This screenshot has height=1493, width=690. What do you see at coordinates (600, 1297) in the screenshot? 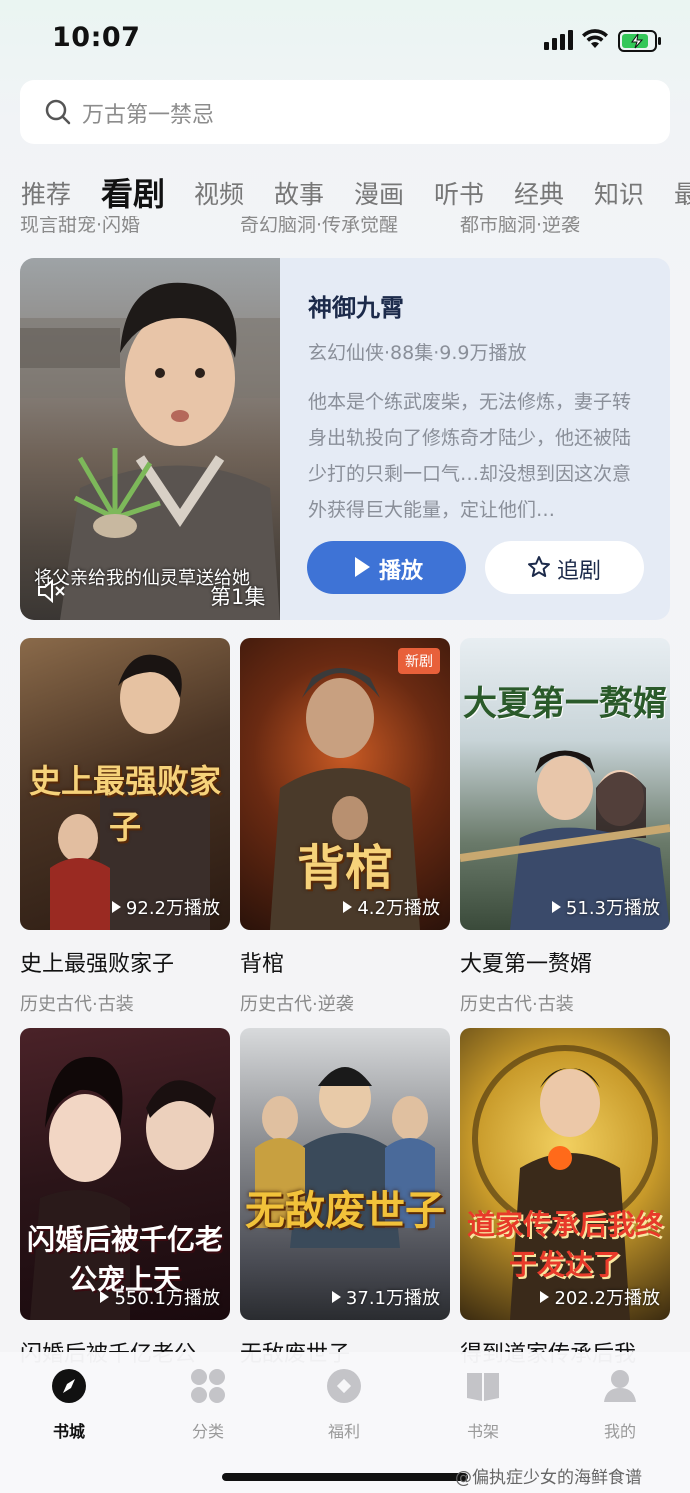
I see `play-count: 202.2万播放` at bounding box center [600, 1297].